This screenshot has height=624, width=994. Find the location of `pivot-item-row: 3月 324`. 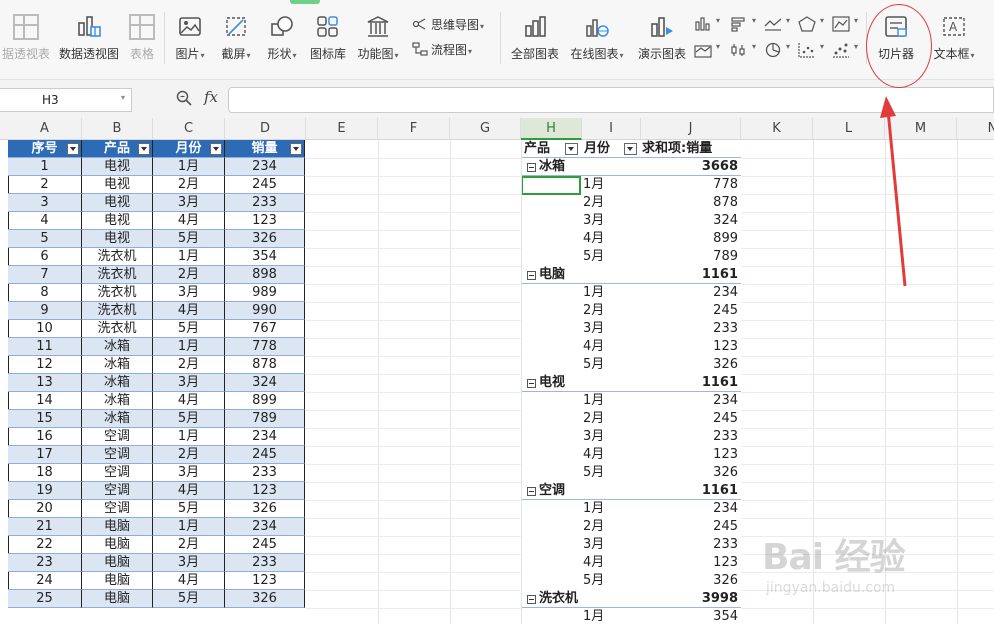

pivot-item-row: 3月 324 is located at coordinates (631, 221).